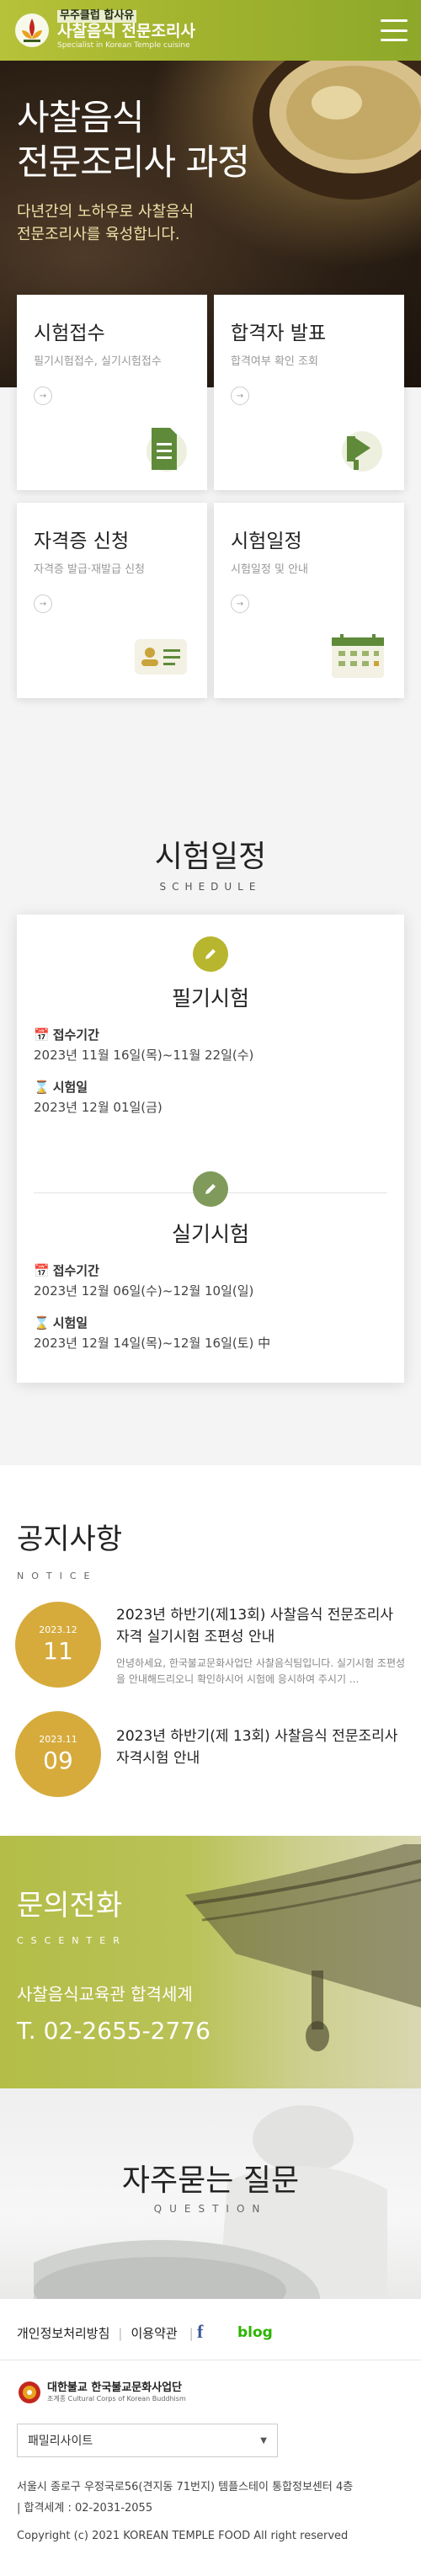 The image size is (421, 2576). Describe the element at coordinates (152, 1343) in the screenshot. I see `exam-date-value: 2023년 12월 14일(목)~12월 16일(토) 中` at that location.